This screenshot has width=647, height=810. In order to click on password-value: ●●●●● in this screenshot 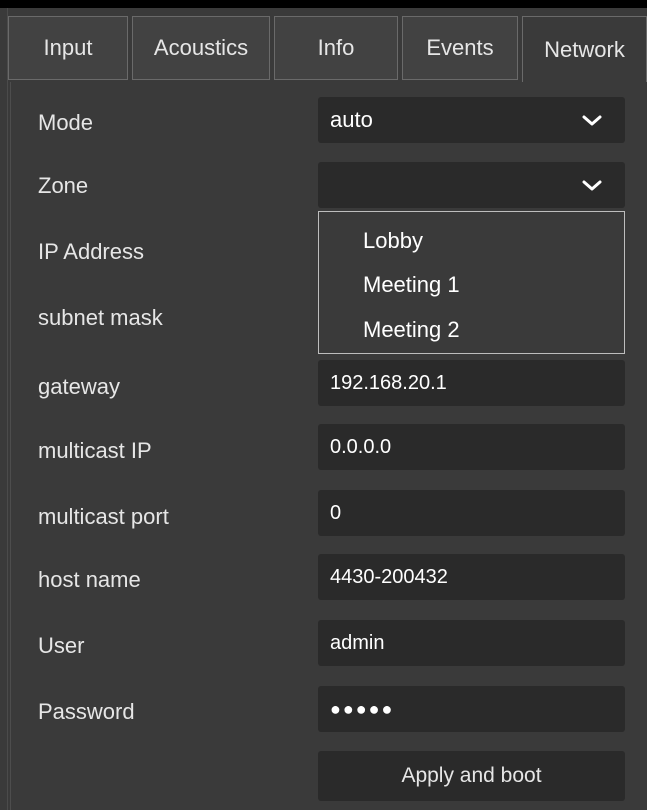, I will do `click(362, 708)`.